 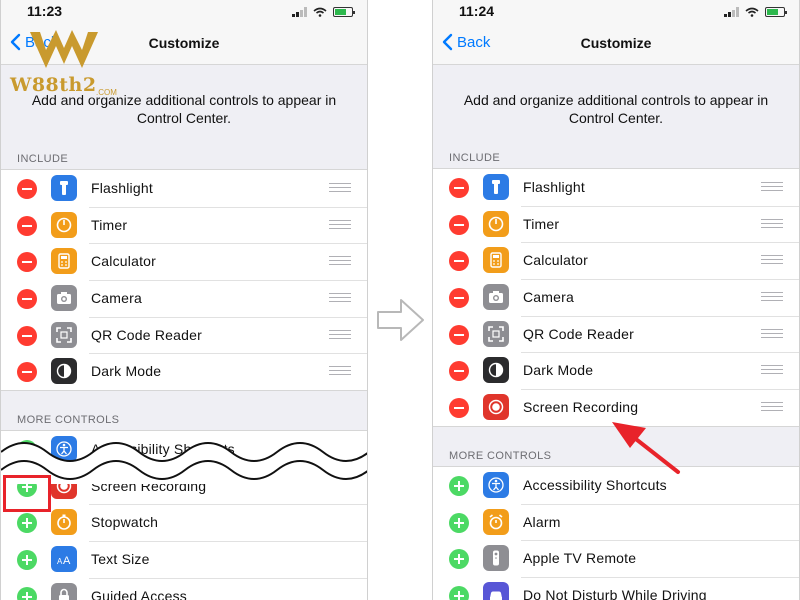 What do you see at coordinates (64, 261) in the screenshot?
I see `calculator-icon` at bounding box center [64, 261].